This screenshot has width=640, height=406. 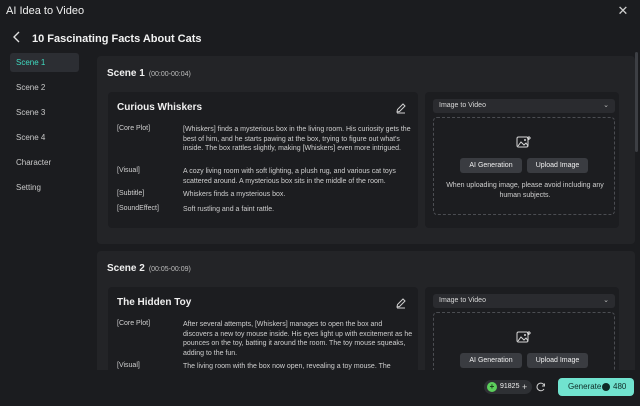 What do you see at coordinates (44, 87) in the screenshot?
I see `sidebar-item-scene-2: Scene 2` at bounding box center [44, 87].